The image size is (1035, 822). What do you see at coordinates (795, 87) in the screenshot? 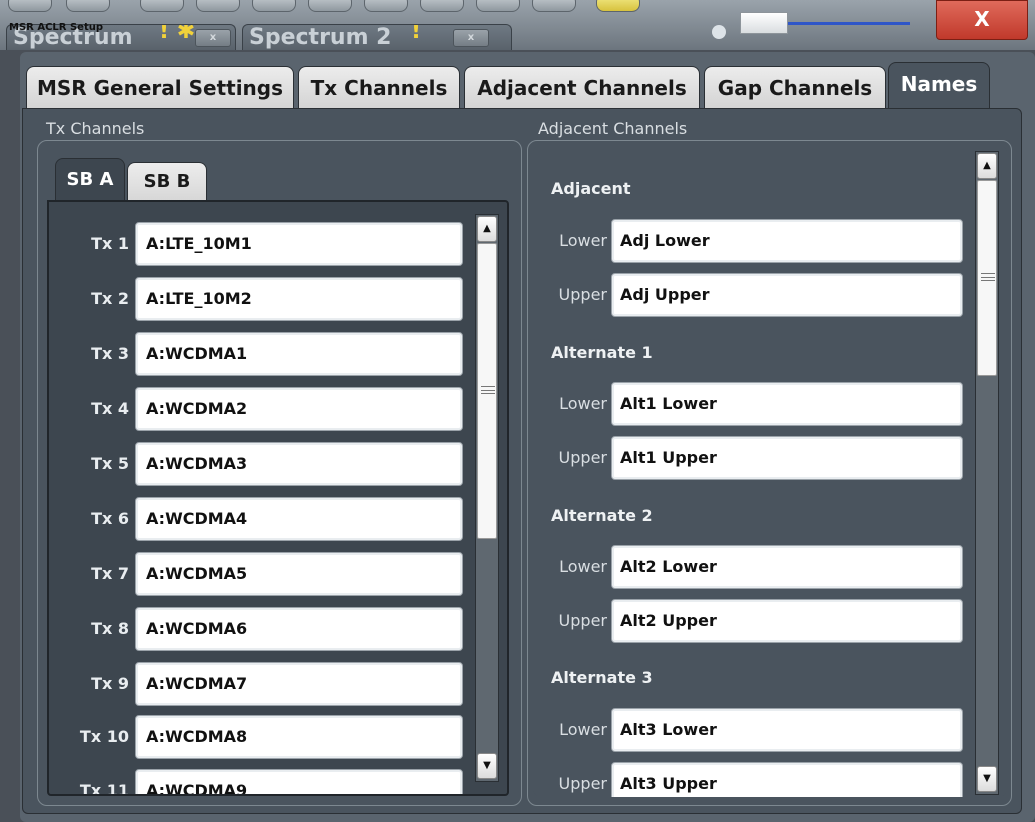
I see `tab-gap-channels: Gap Channels` at bounding box center [795, 87].